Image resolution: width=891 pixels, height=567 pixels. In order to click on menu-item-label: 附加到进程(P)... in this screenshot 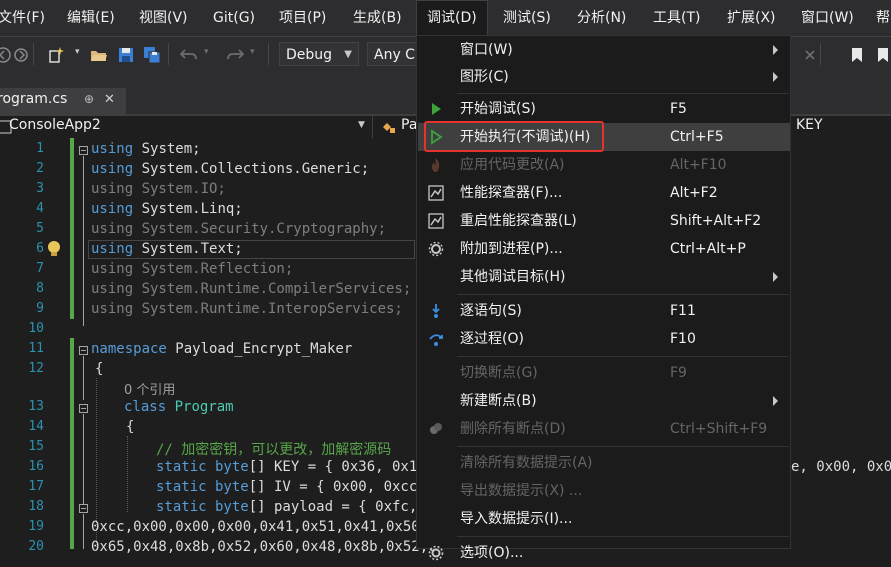, I will do `click(511, 249)`.